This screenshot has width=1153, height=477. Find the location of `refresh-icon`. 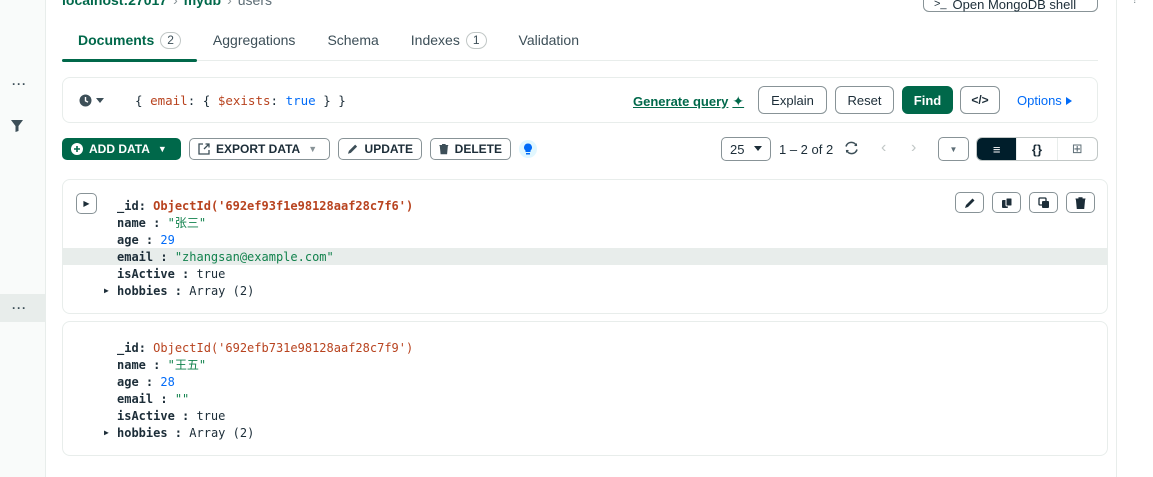

refresh-icon is located at coordinates (851, 148).